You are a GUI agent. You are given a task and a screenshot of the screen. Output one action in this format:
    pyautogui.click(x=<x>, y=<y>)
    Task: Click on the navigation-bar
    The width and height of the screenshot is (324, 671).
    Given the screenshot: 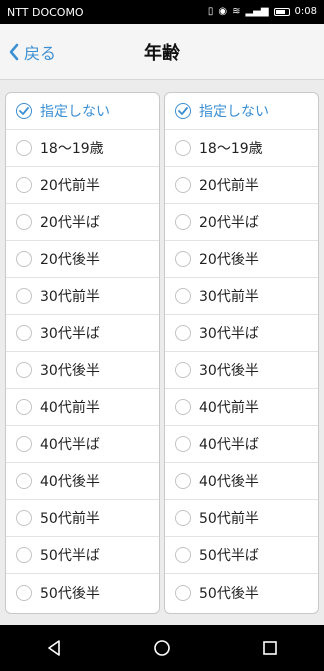 What is the action you would take?
    pyautogui.click(x=162, y=648)
    